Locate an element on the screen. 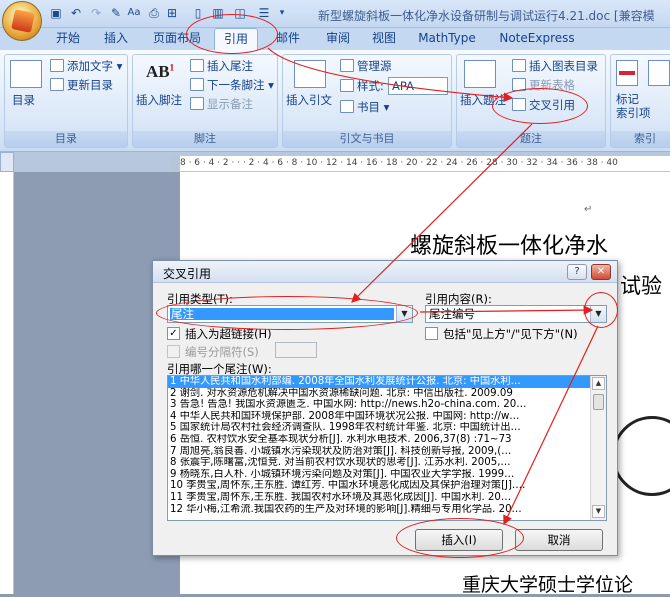  footnote-icon: AB1 is located at coordinates (160, 71).